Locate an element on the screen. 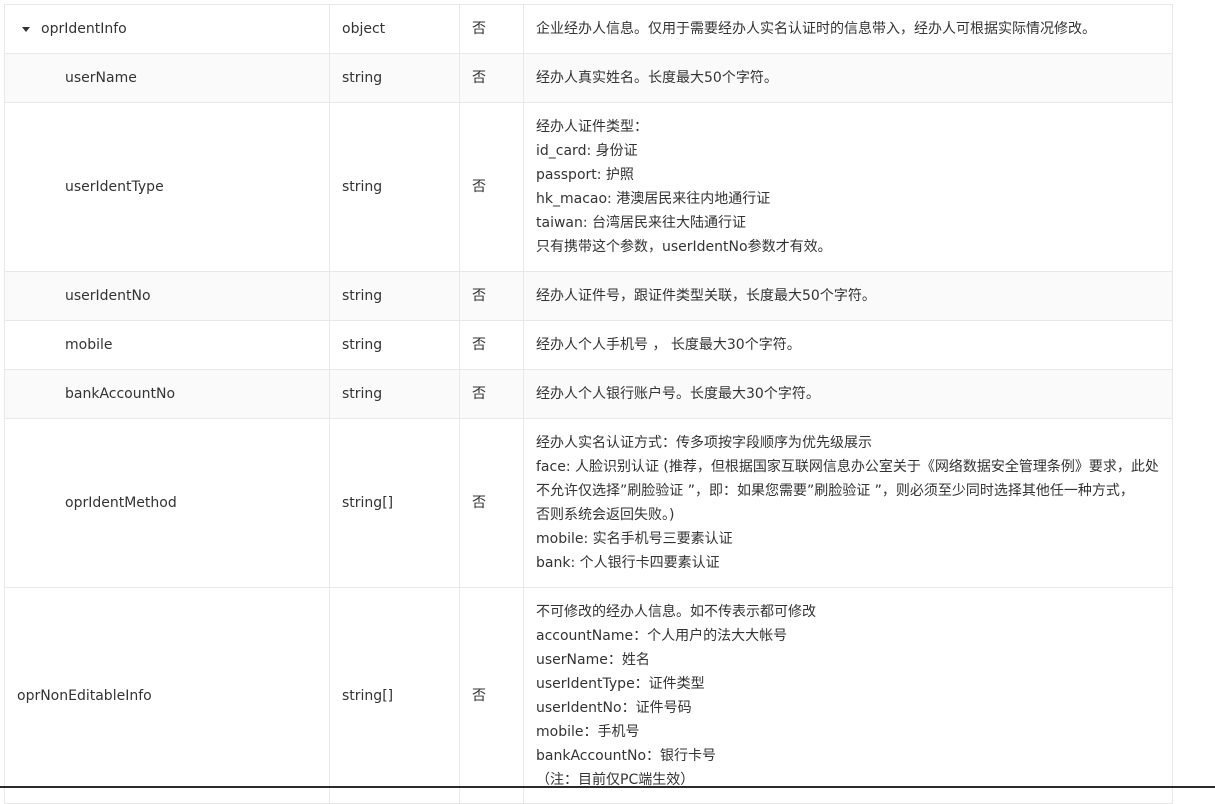  param-name: userIdentNo is located at coordinates (167, 296).